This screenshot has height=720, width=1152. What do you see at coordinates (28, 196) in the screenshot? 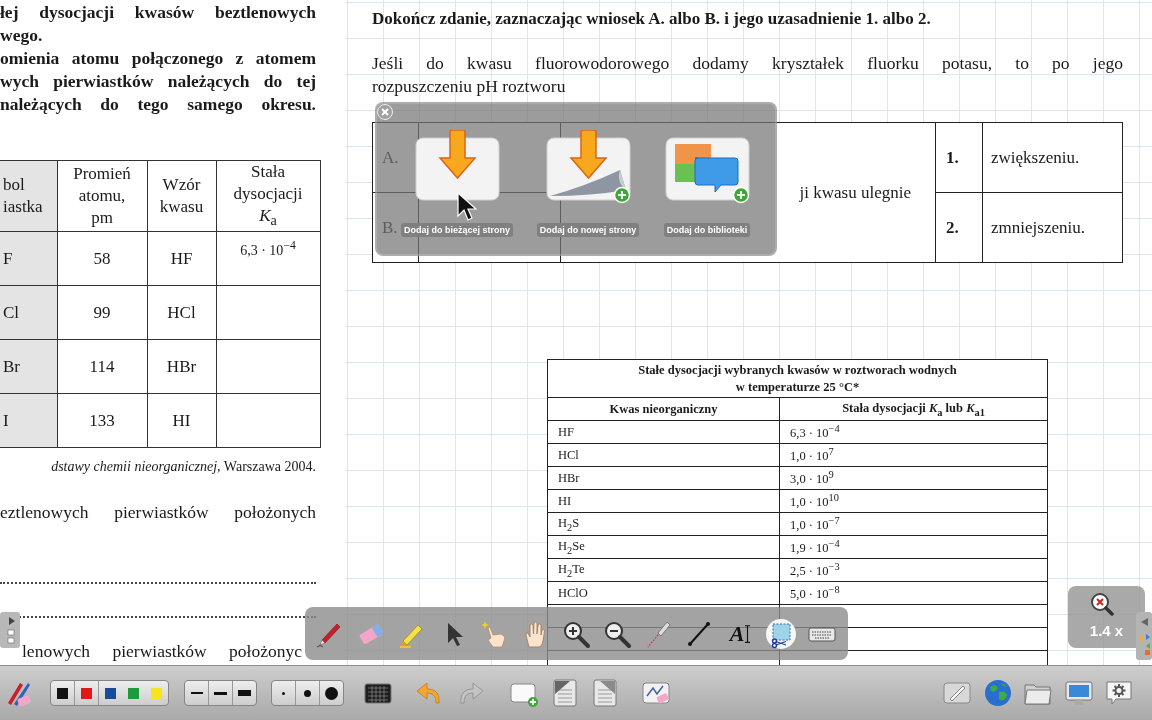
I see `table-header-cell: bol iastka` at bounding box center [28, 196].